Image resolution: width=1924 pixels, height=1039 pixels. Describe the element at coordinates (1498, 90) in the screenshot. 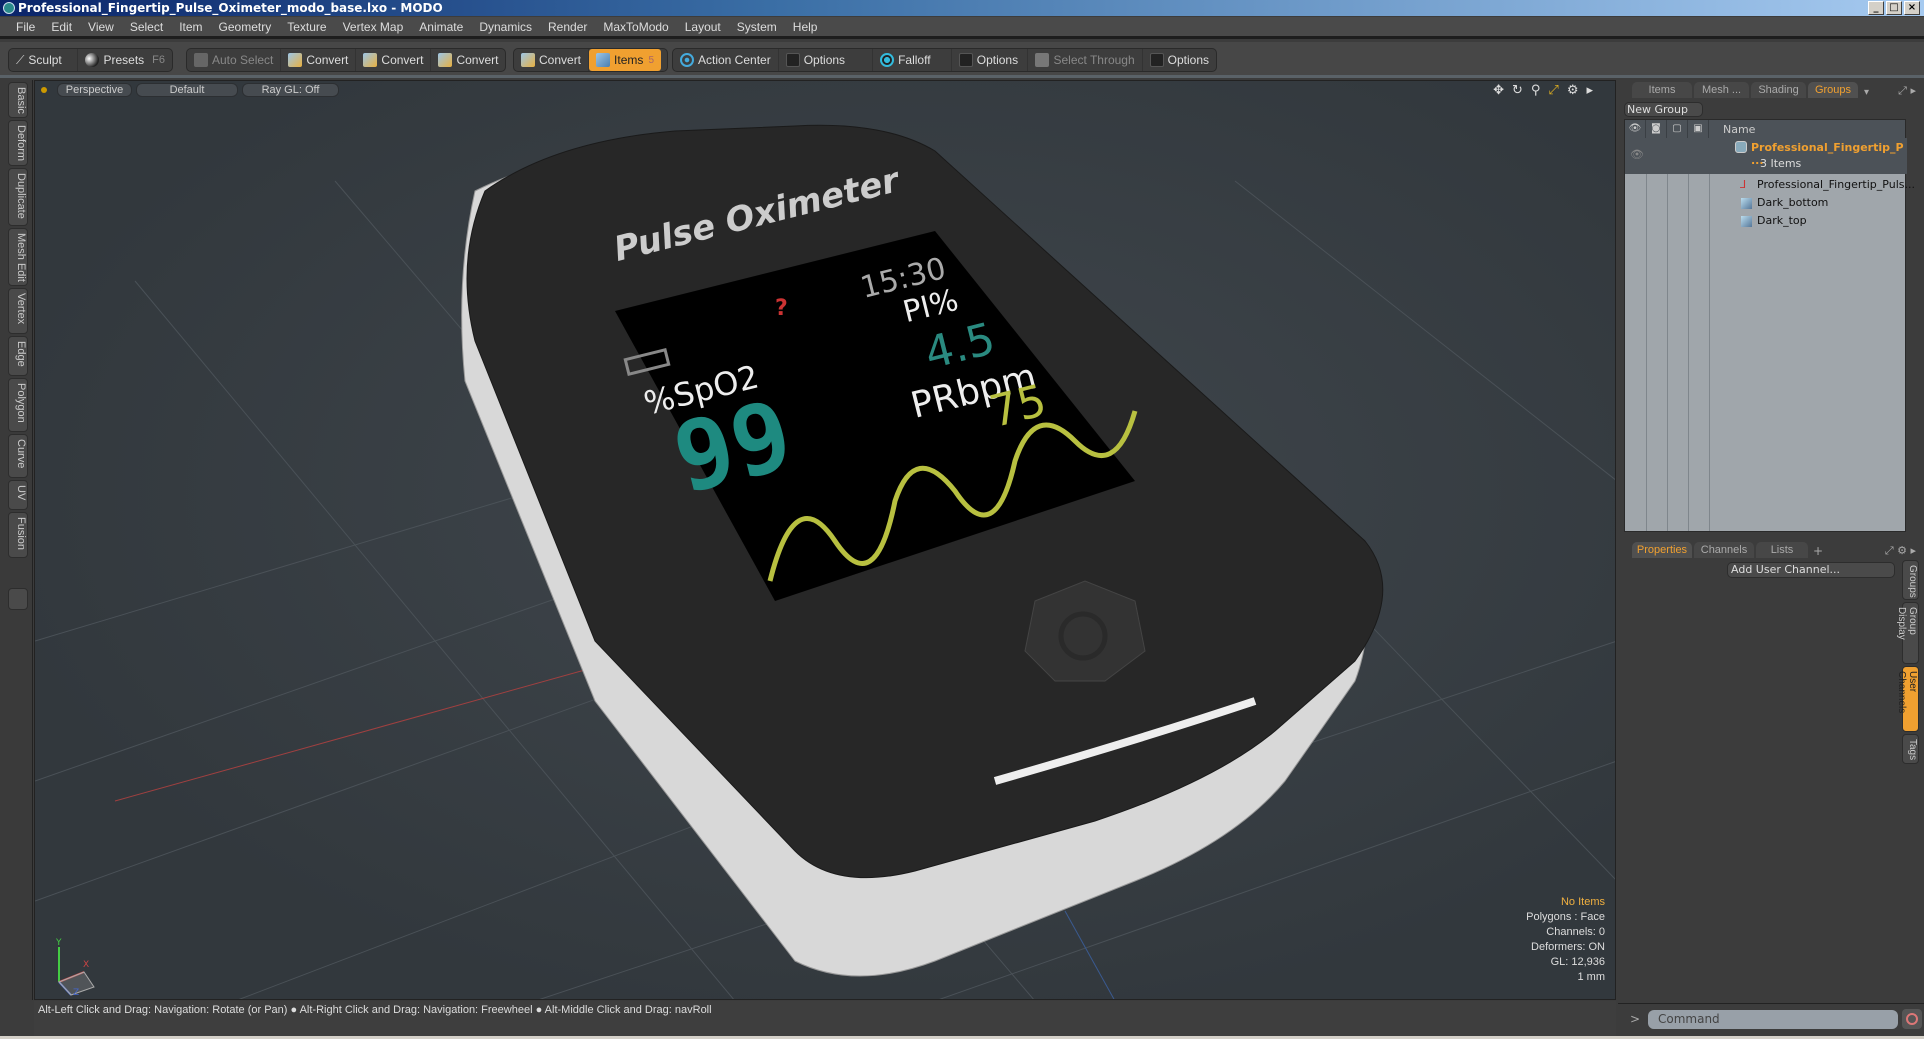

I see `pan-icon: ✥` at that location.